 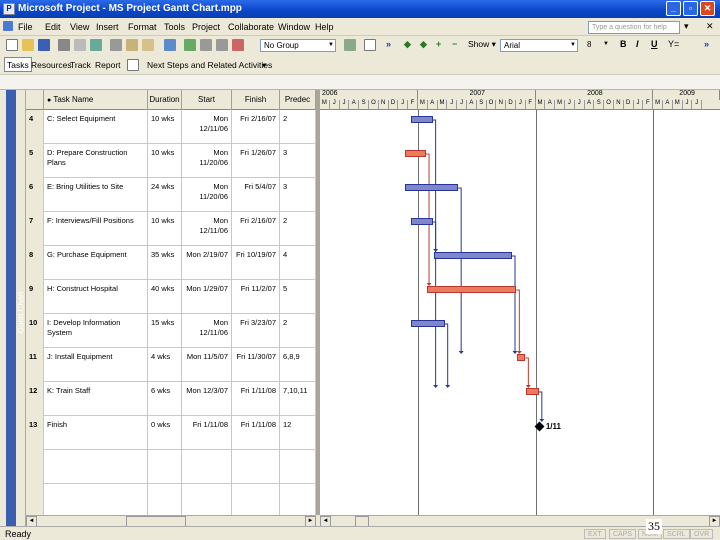 What do you see at coordinates (28, 45) in the screenshot?
I see `open-icon` at bounding box center [28, 45].